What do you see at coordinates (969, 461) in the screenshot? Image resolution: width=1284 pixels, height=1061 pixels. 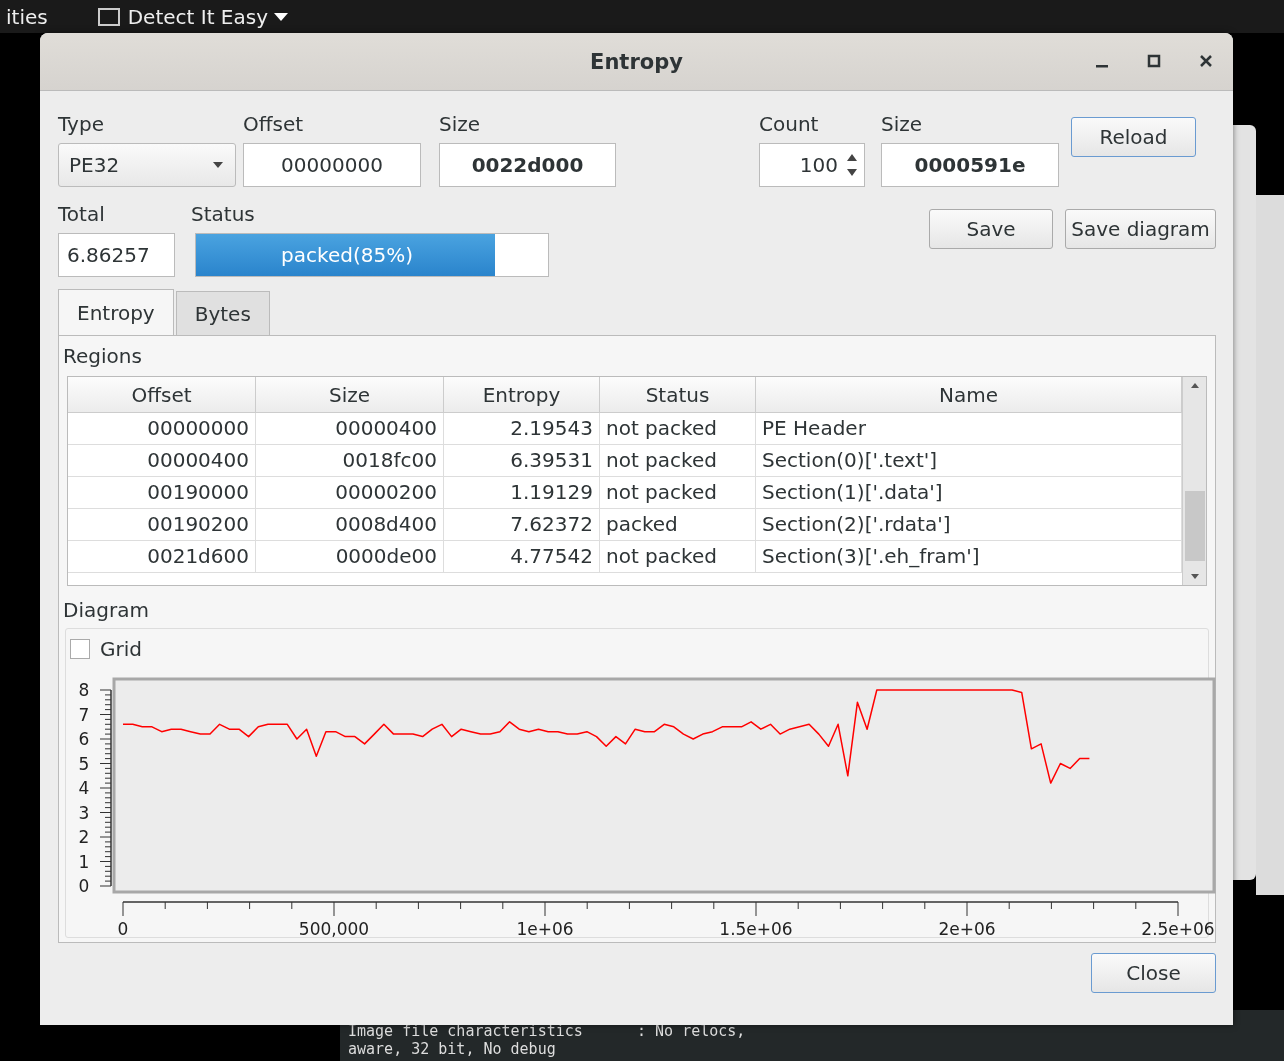 I see `table-cell: Section(0)['.text']` at bounding box center [969, 461].